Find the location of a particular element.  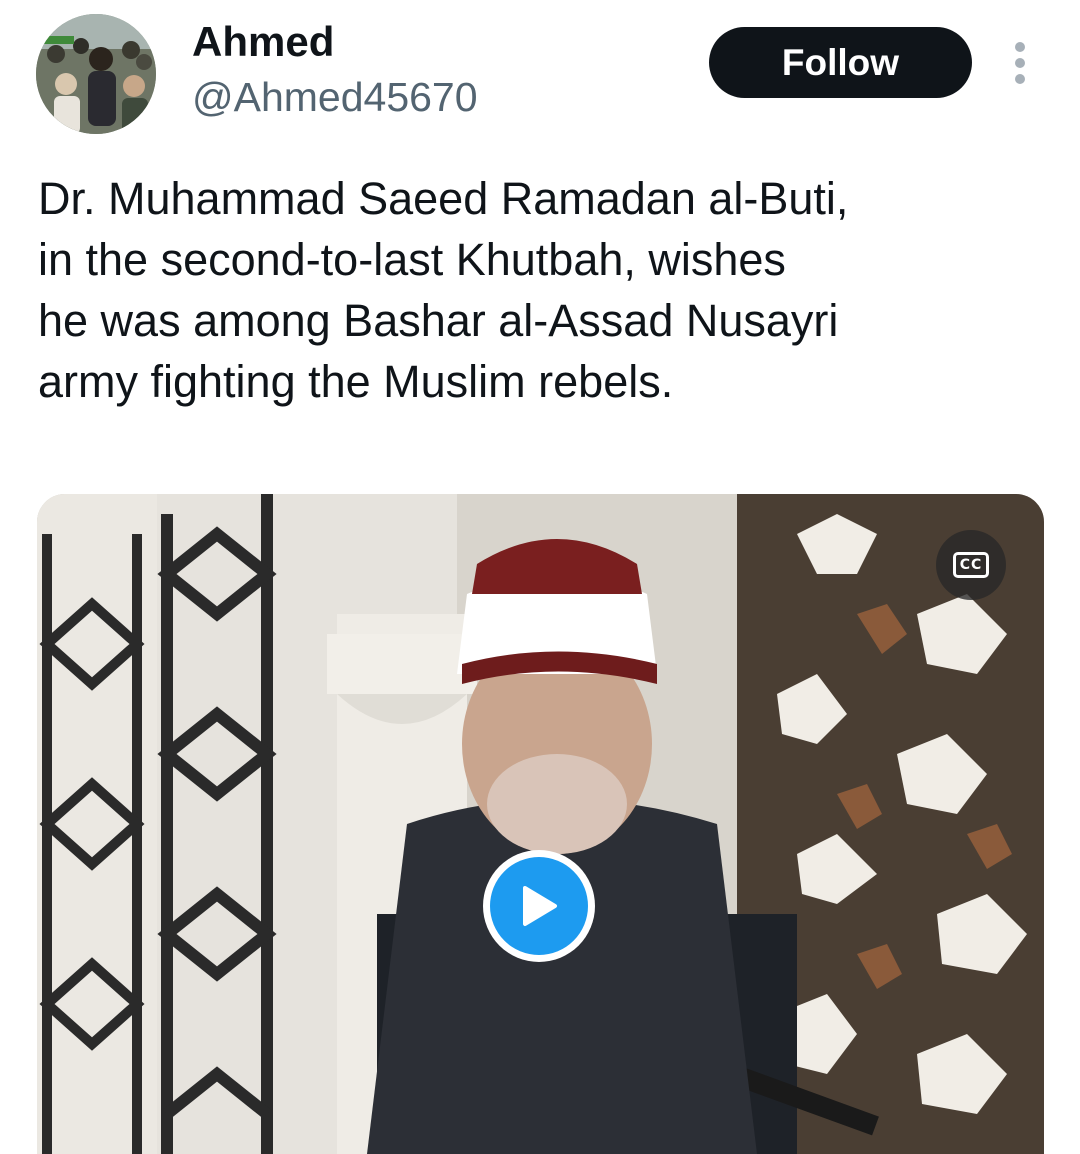

tweet-header: Ahmed @Ahmed45670 Follow is located at coordinates (540, 75).